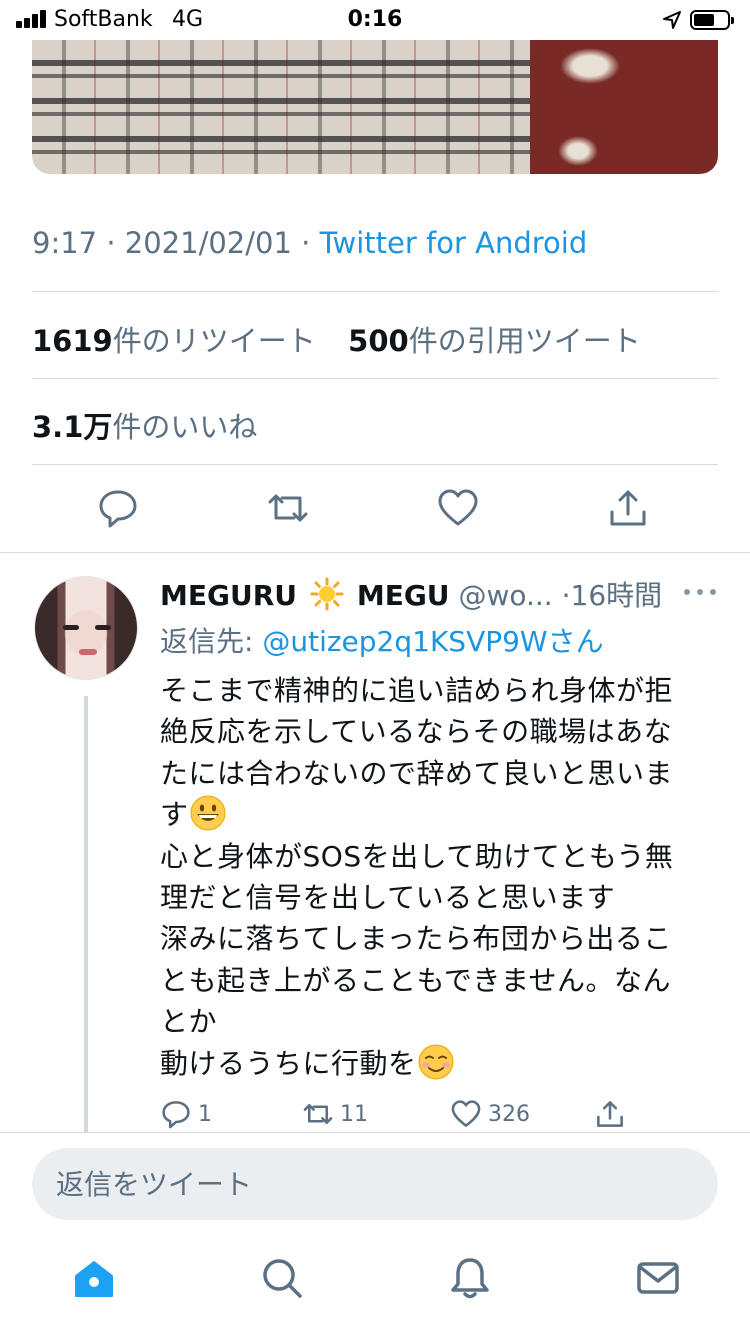 The height and width of the screenshot is (1334, 750). I want to click on reply-line: 心と身体がSOSを出して助けてともう無, so click(417, 856).